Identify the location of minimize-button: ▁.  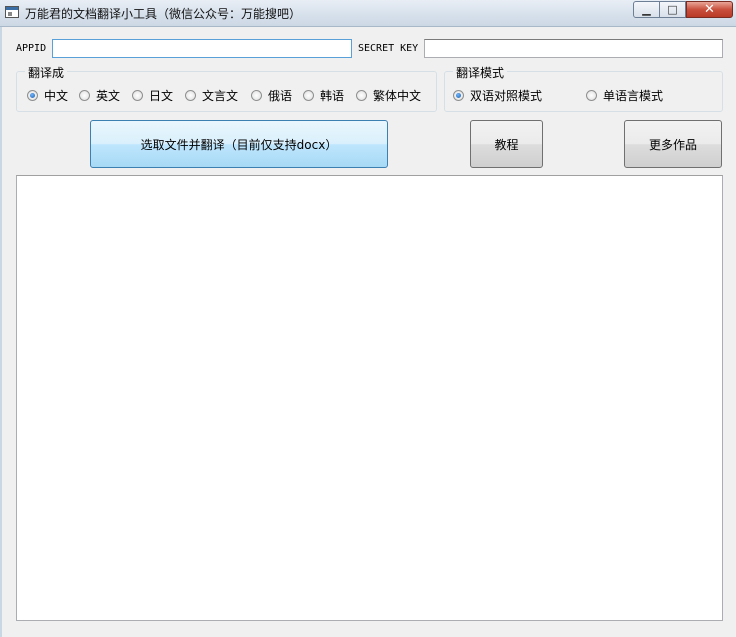
(646, 9).